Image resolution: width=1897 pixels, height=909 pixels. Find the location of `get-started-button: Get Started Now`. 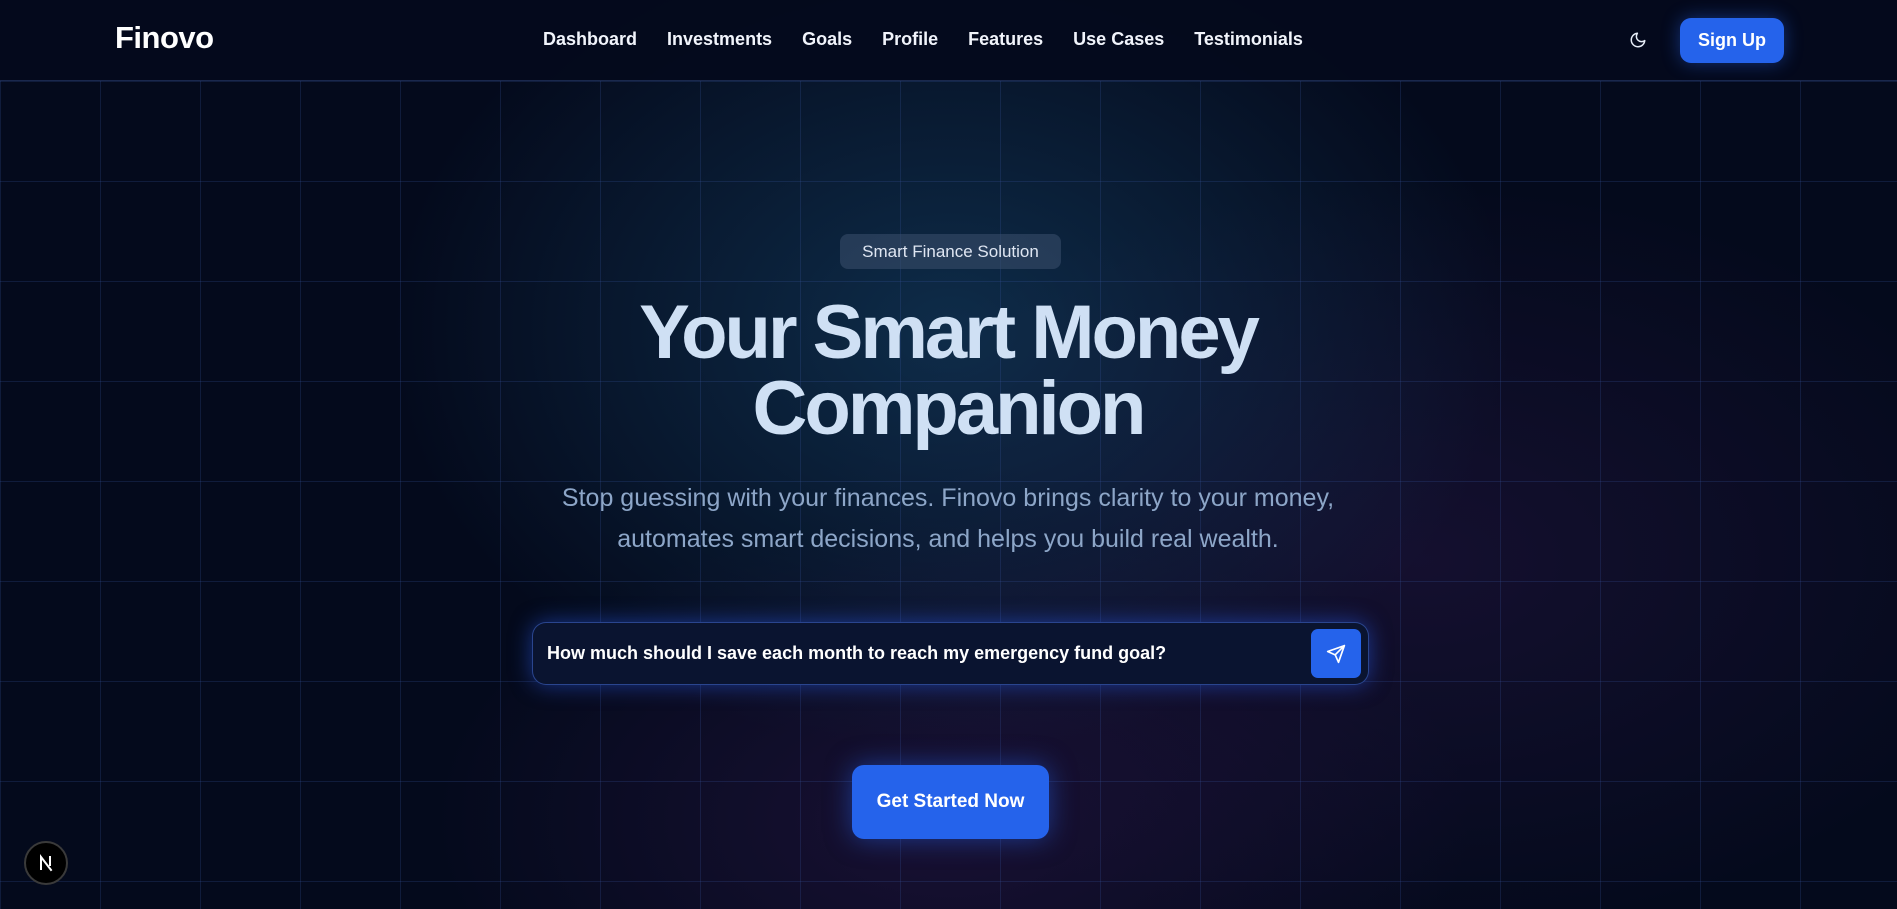

get-started-button: Get Started Now is located at coordinates (950, 802).